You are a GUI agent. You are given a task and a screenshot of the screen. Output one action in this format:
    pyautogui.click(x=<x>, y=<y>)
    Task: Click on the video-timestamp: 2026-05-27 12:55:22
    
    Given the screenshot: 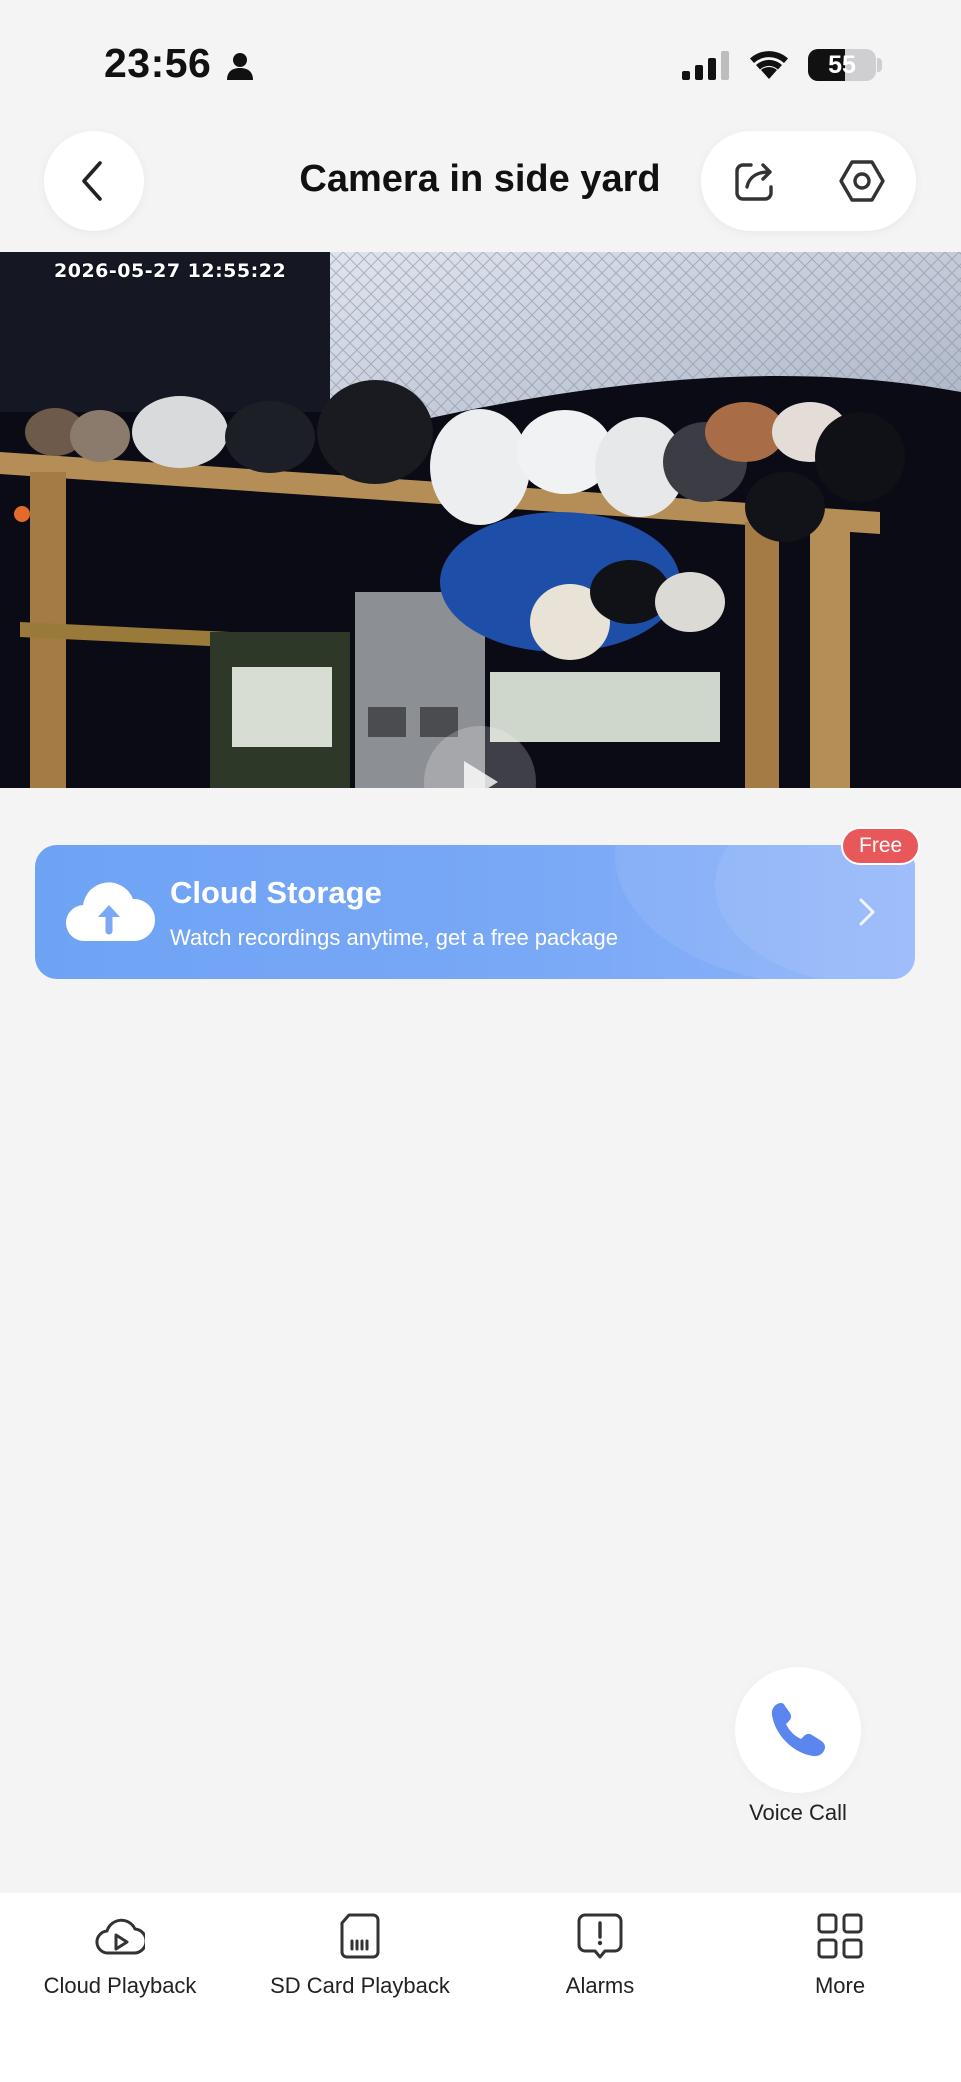 What is the action you would take?
    pyautogui.click(x=170, y=271)
    